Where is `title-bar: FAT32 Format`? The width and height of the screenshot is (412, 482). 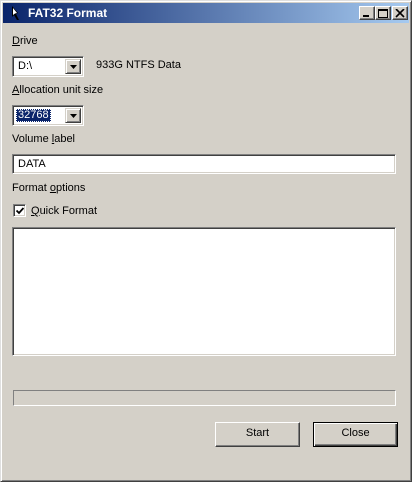
title-bar: FAT32 Format is located at coordinates (206, 13).